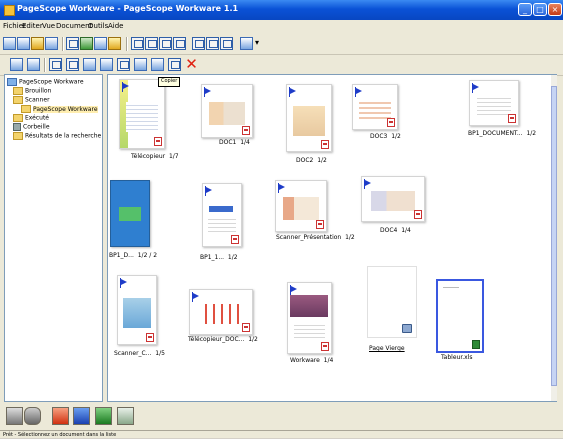 The height and width of the screenshot is (439, 563). What do you see at coordinates (31, 100) in the screenshot?
I see `tree-item-scanner: Scanner` at bounding box center [31, 100].